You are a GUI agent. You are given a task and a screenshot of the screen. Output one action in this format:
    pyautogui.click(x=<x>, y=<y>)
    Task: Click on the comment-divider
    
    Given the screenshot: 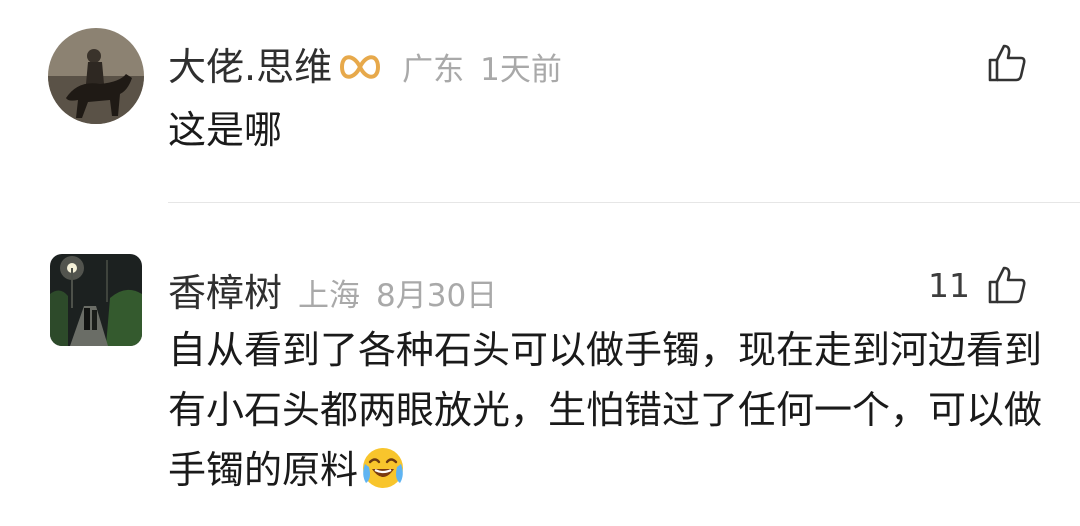 What is the action you would take?
    pyautogui.click(x=624, y=202)
    